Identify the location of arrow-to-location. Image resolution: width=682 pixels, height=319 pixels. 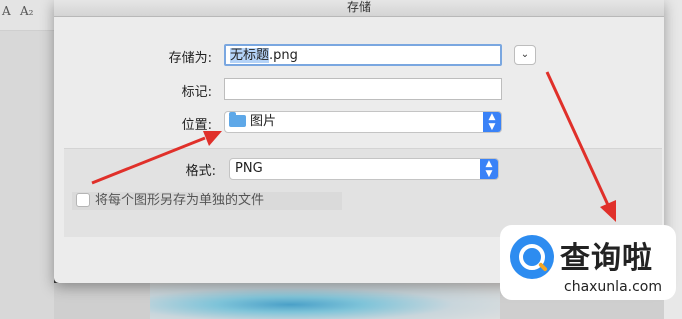
(148, 160).